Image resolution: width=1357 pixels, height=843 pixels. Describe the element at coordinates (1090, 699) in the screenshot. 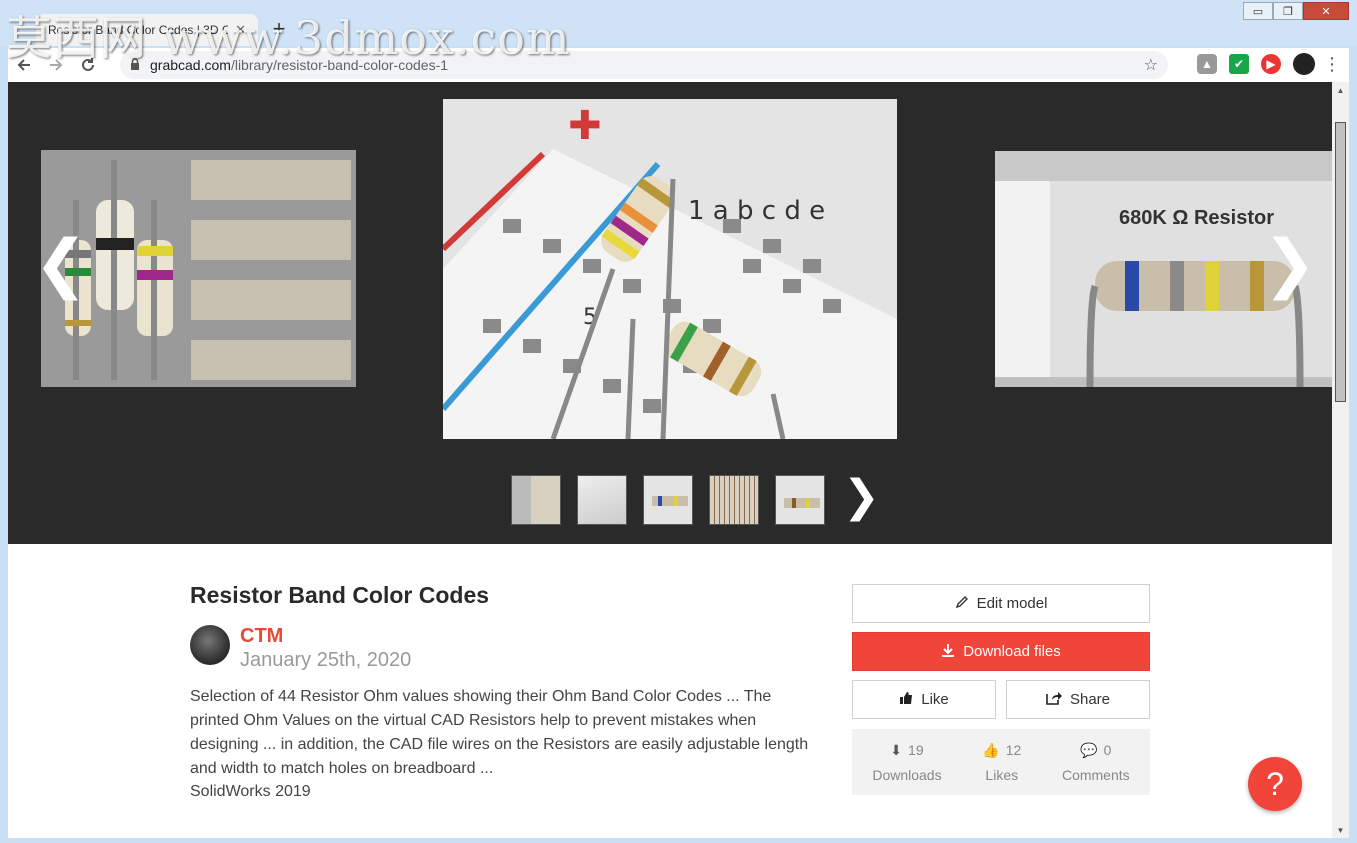

I see `share-label: Share` at that location.